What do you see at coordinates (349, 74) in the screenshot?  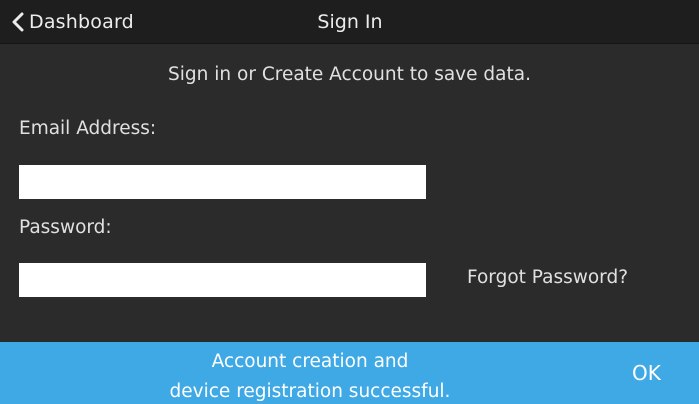 I see `sign-in-subtitle: Sign in or Create Account to save data.` at bounding box center [349, 74].